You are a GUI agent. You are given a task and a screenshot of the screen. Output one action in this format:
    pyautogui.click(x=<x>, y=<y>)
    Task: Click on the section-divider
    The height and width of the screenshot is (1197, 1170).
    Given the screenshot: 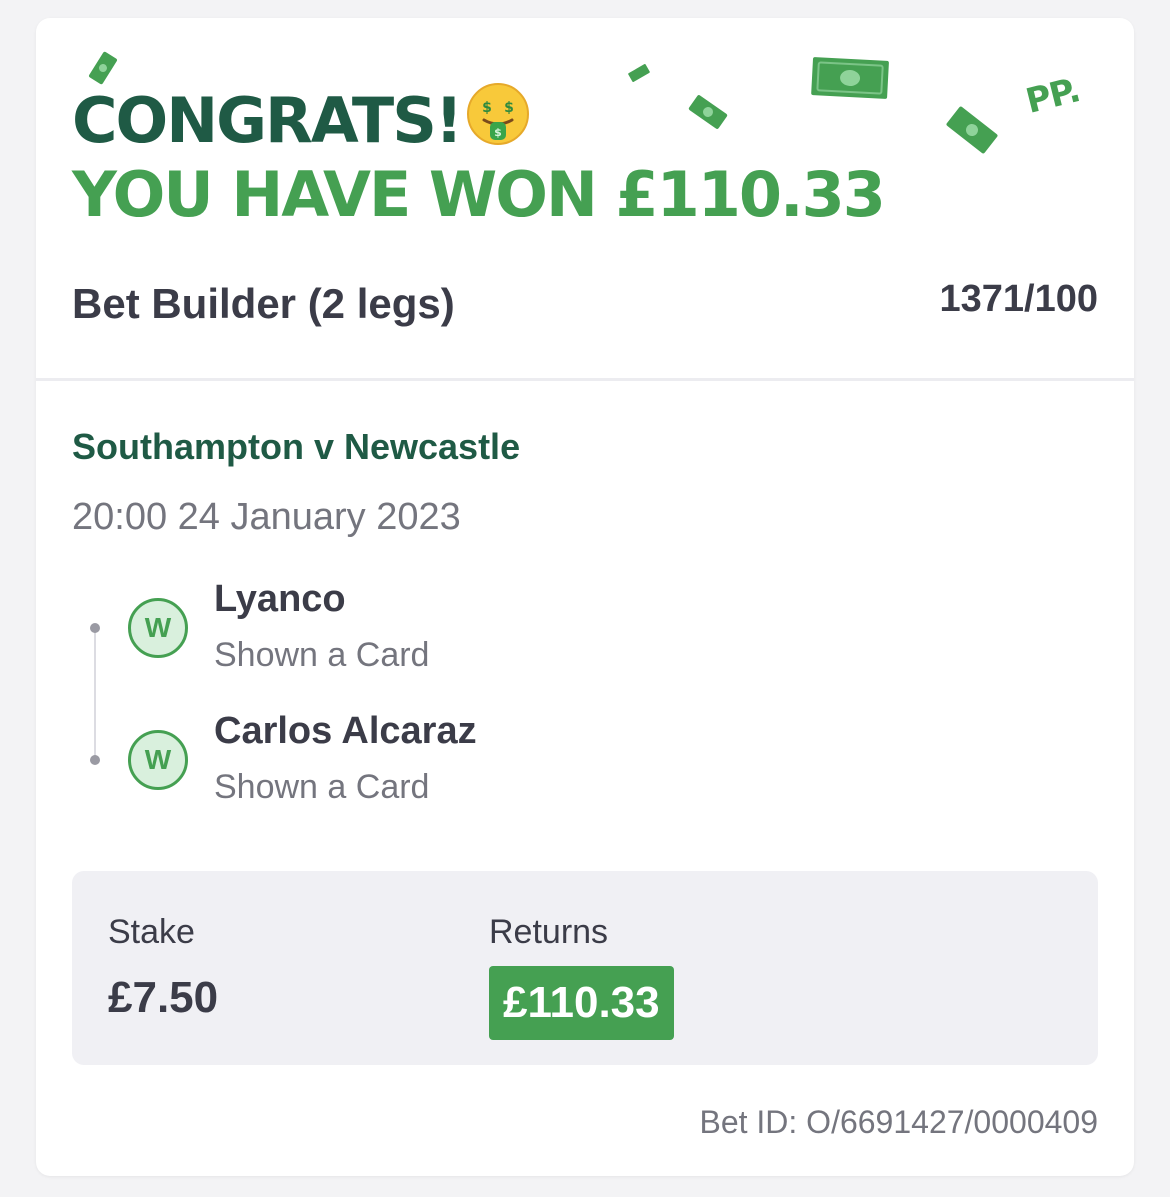 What is the action you would take?
    pyautogui.click(x=585, y=379)
    